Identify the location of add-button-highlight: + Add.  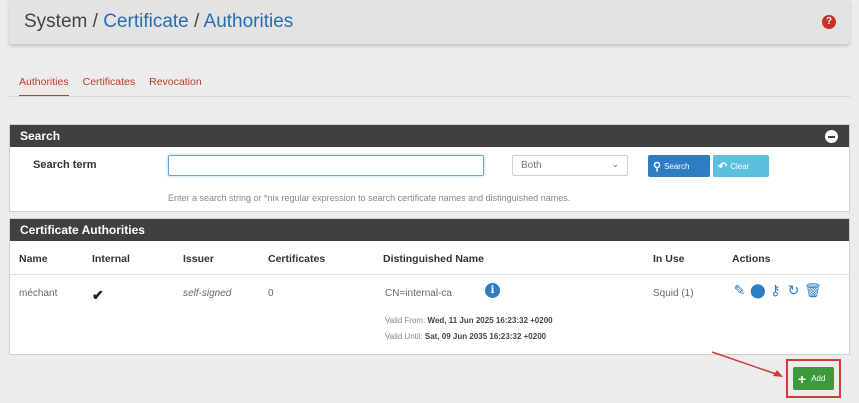
(813, 378).